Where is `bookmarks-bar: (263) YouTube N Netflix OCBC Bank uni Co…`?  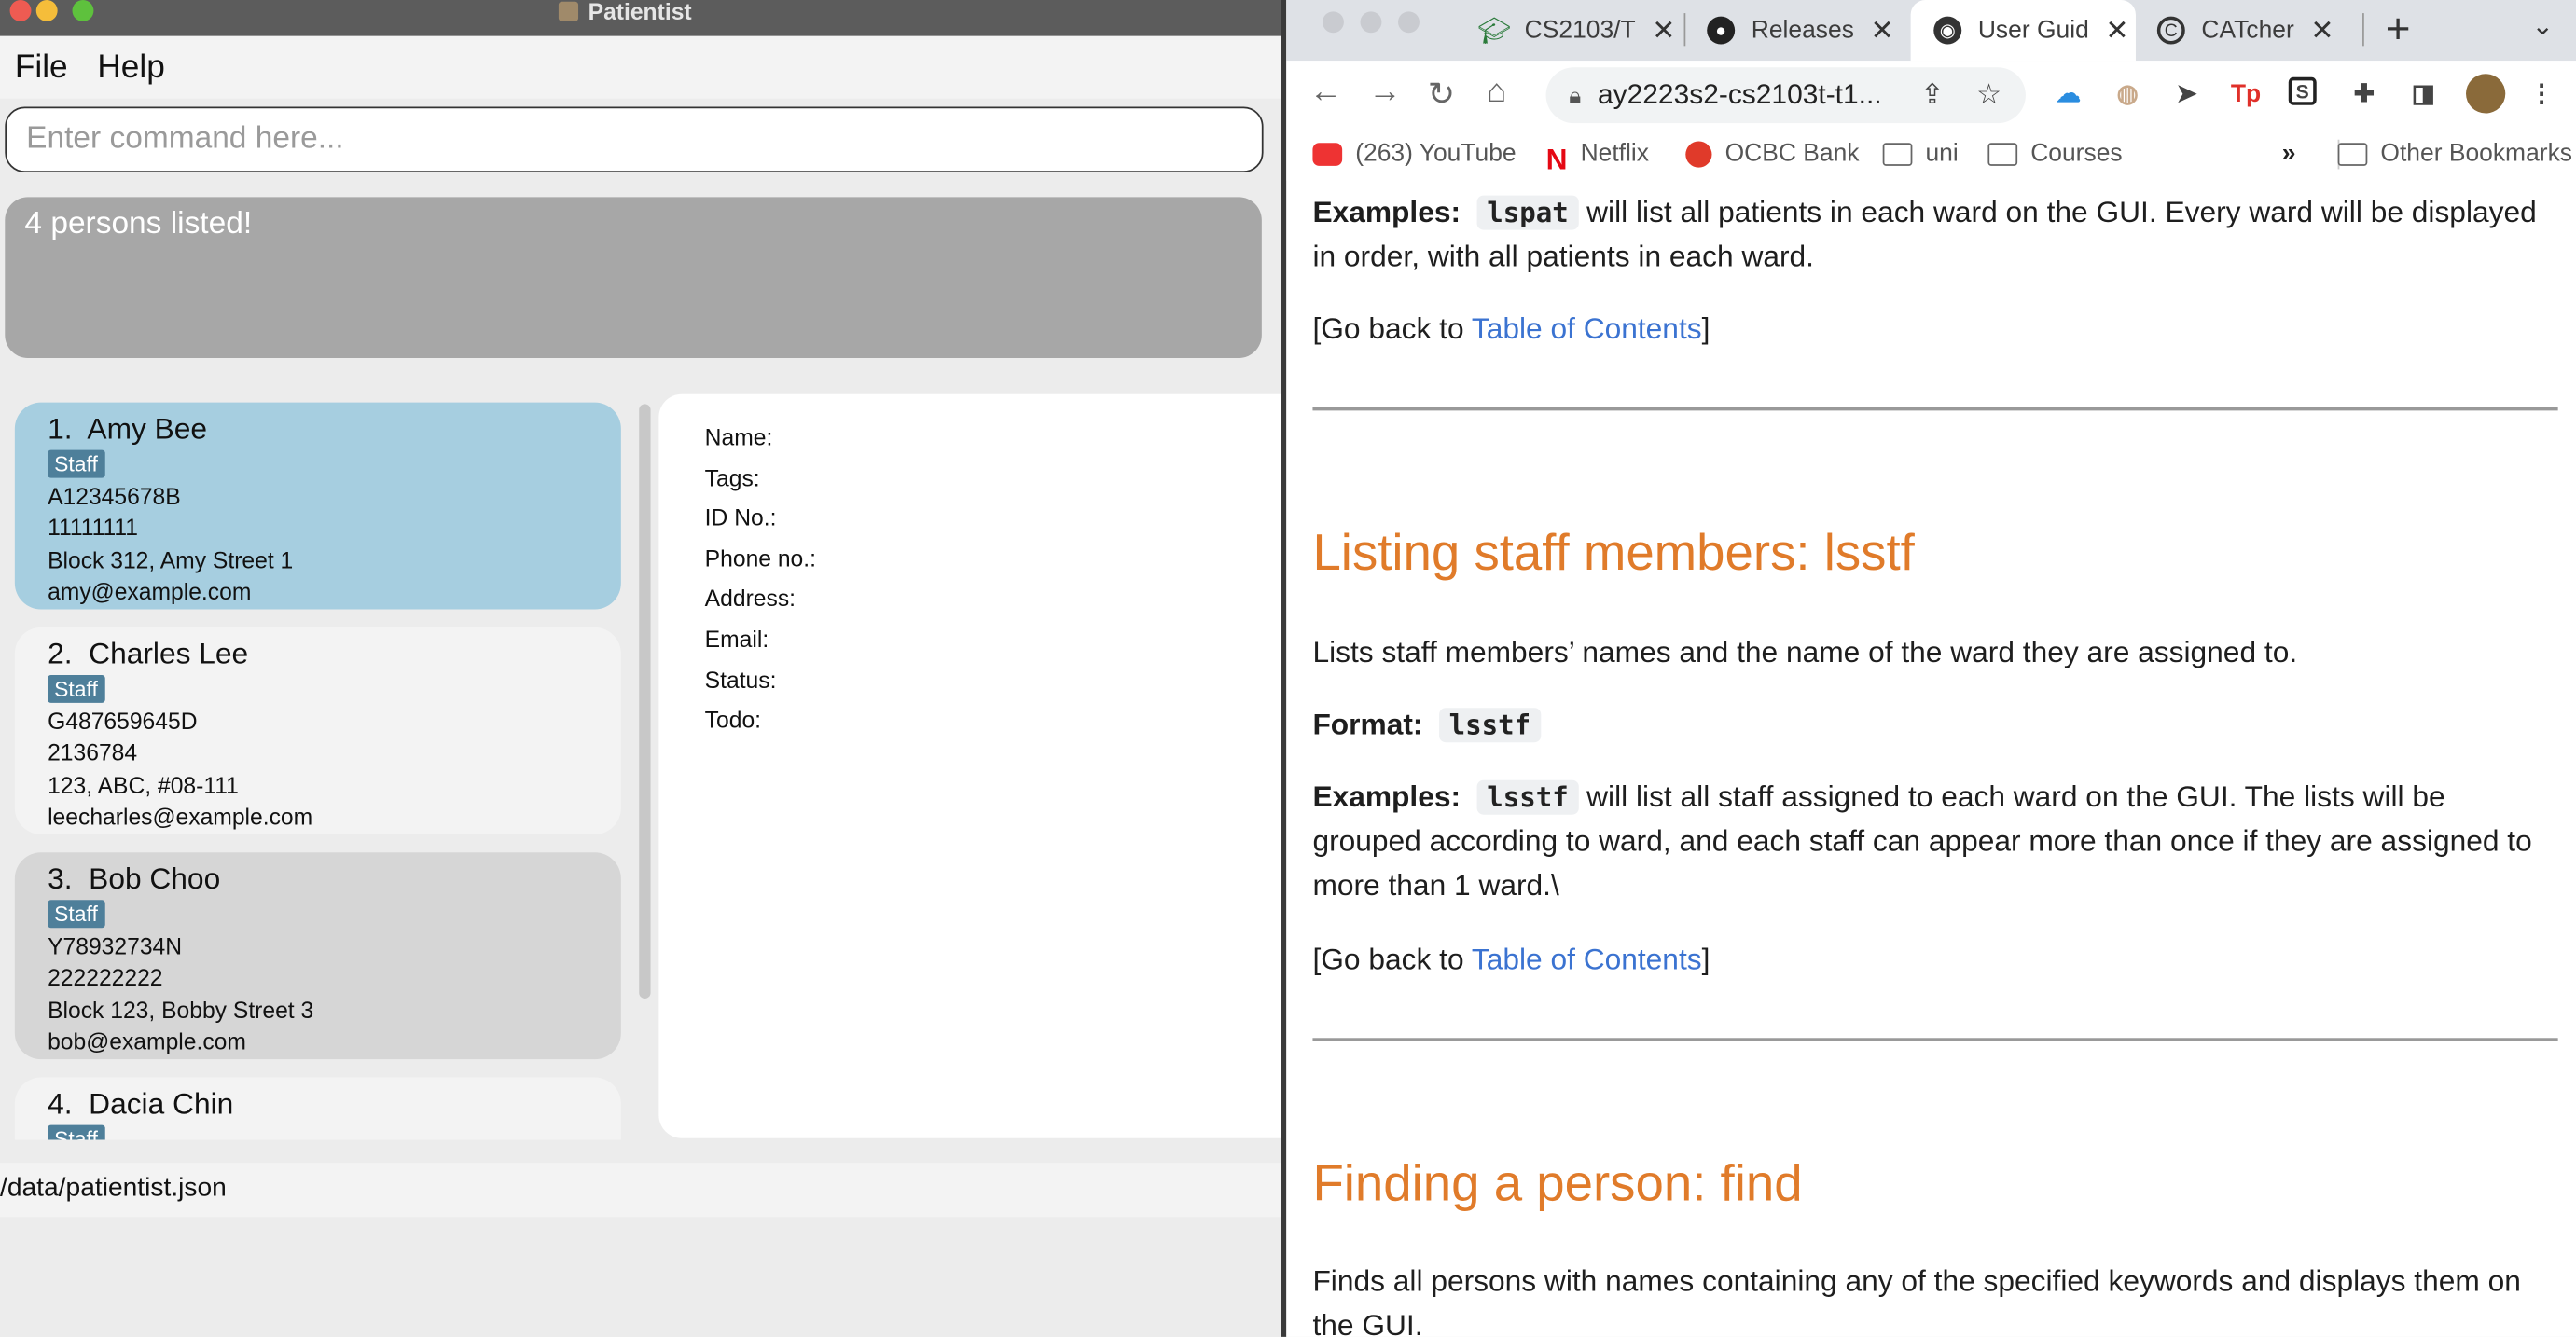
bookmarks-bar: (263) YouTube N Netflix OCBC Bank uni Co… is located at coordinates (1931, 156).